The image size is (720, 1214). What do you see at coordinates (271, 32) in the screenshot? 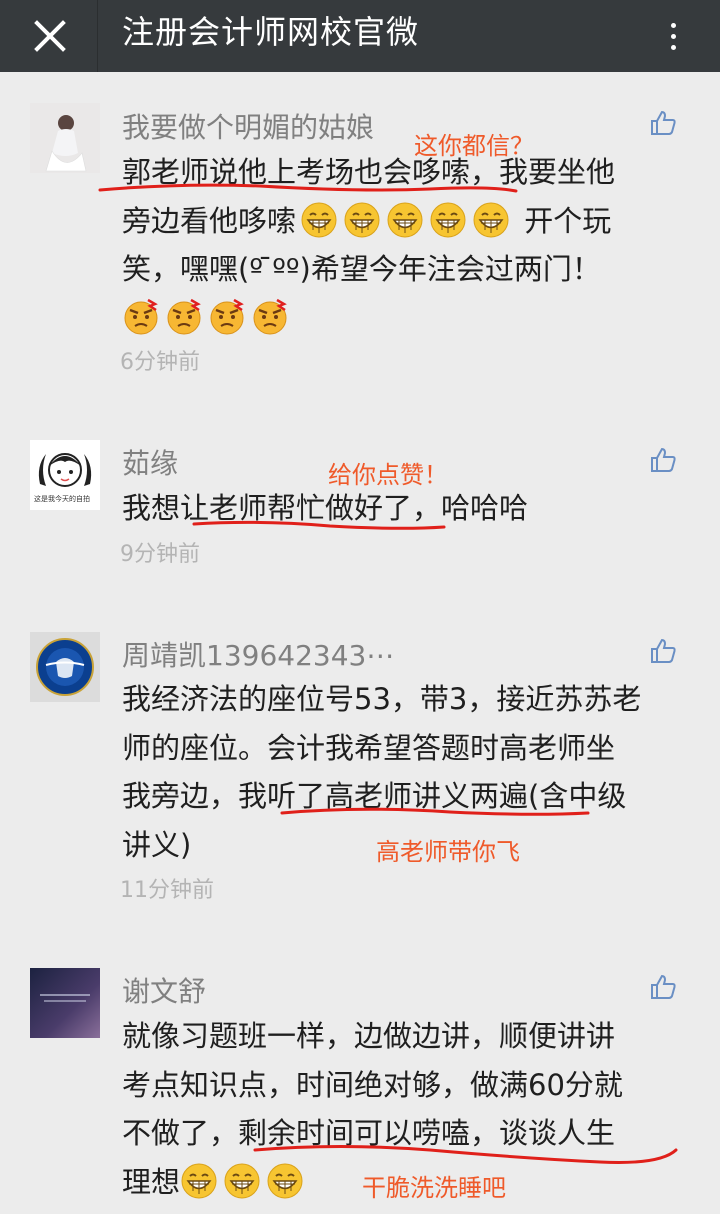
I see `page-title: 注册会计师网校官微` at bounding box center [271, 32].